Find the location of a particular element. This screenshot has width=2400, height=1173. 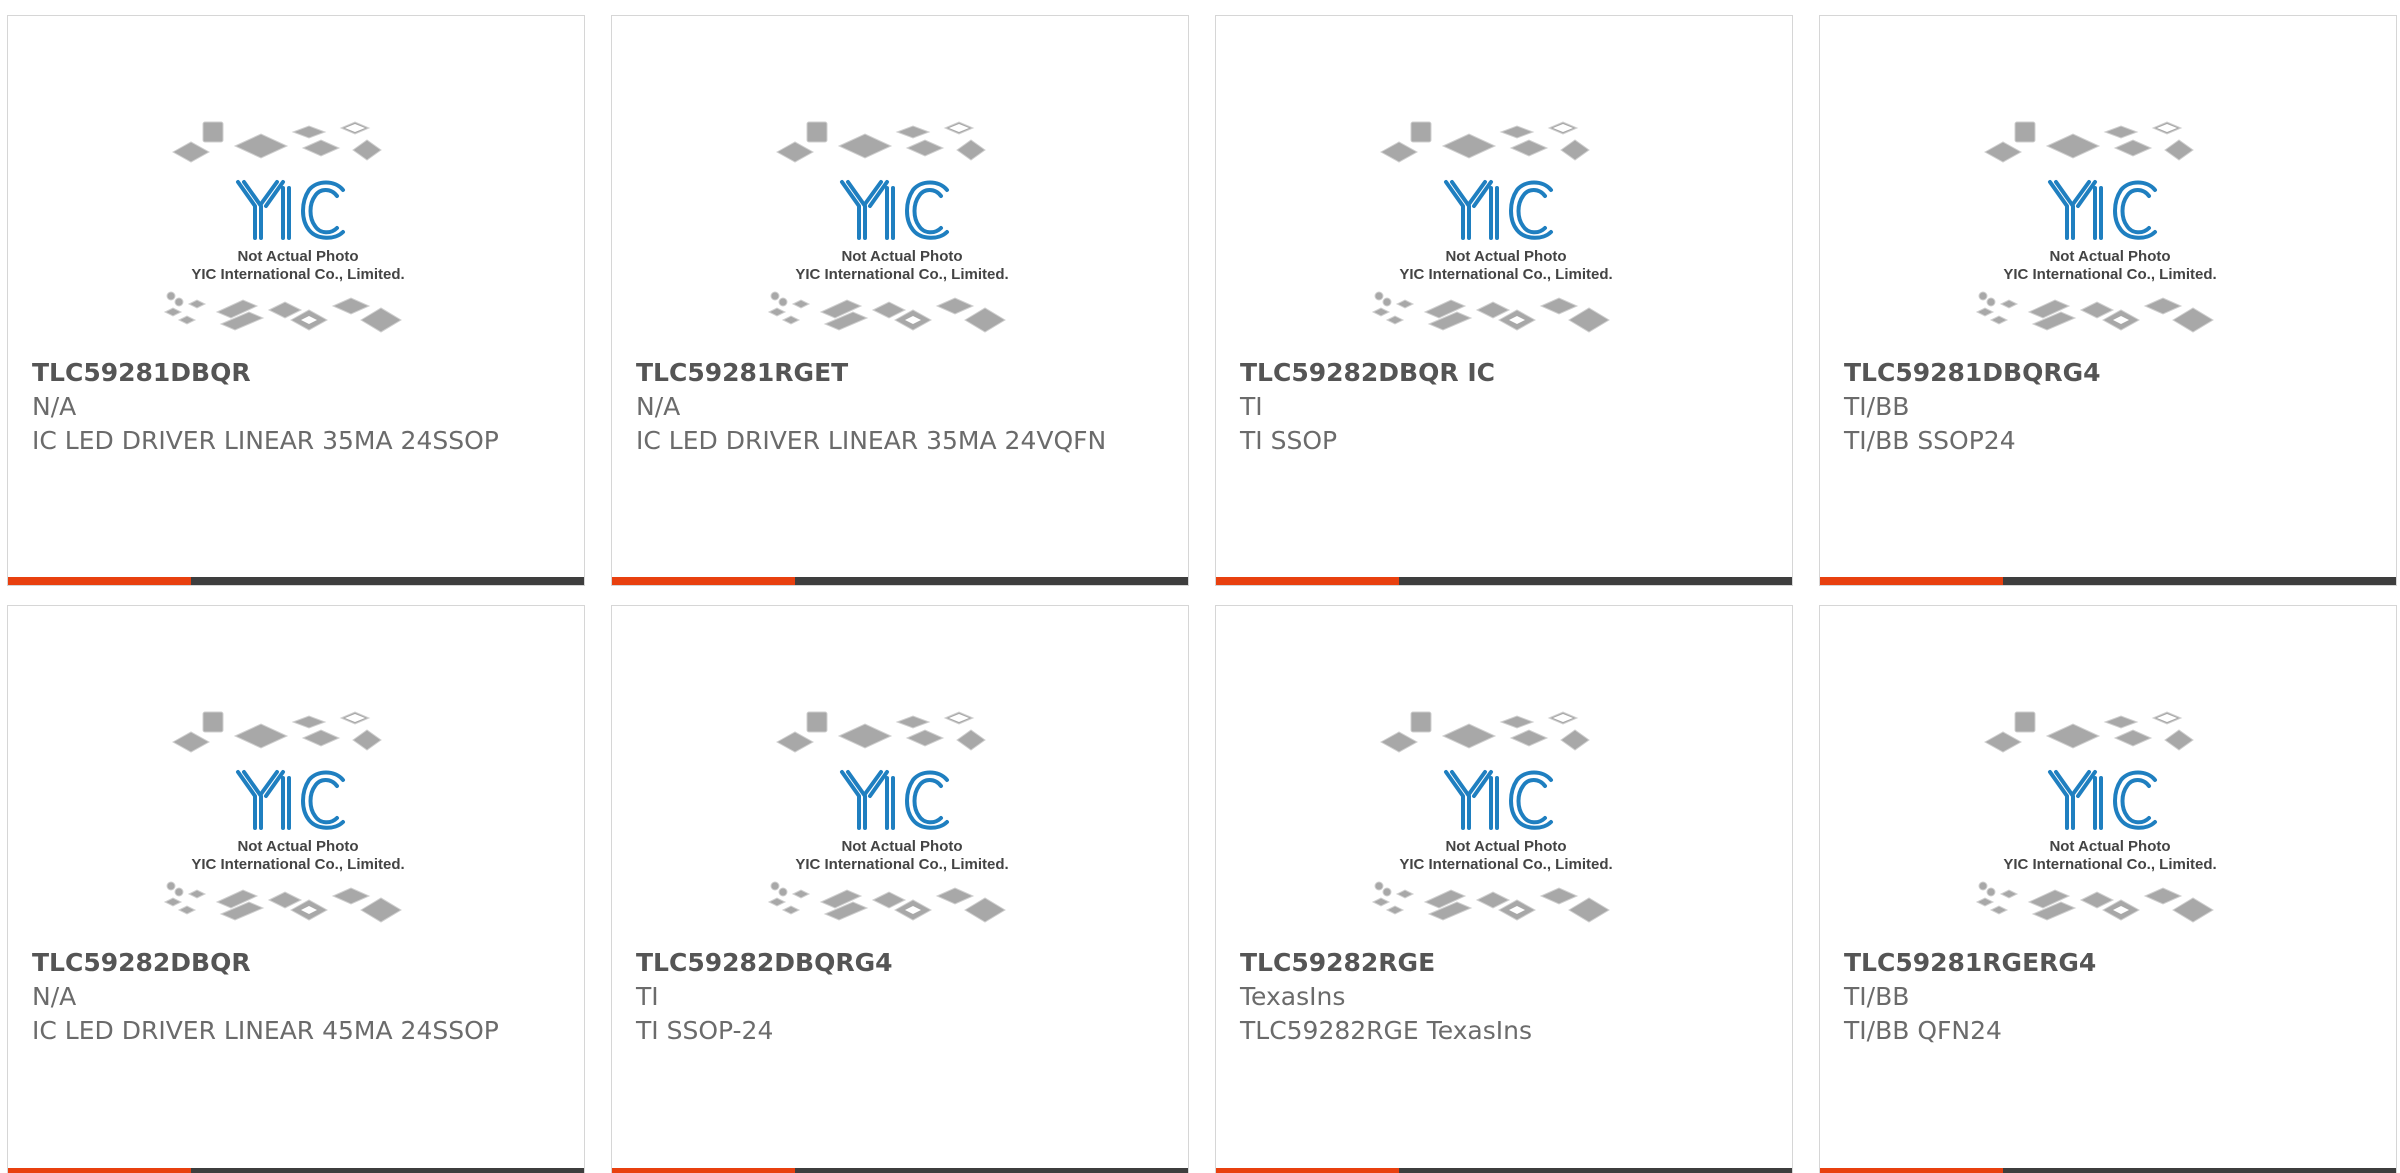

description: TI SSOP-24 is located at coordinates (705, 1030).